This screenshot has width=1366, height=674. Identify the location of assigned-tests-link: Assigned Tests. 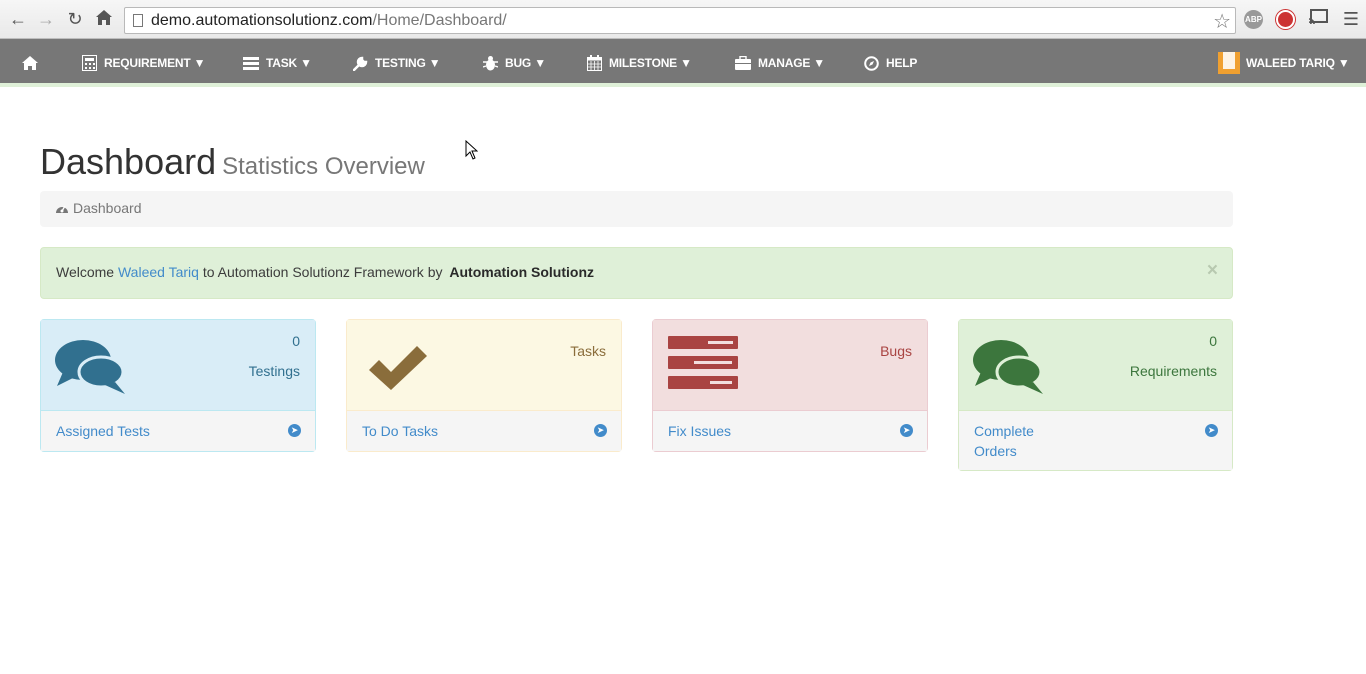
(103, 431).